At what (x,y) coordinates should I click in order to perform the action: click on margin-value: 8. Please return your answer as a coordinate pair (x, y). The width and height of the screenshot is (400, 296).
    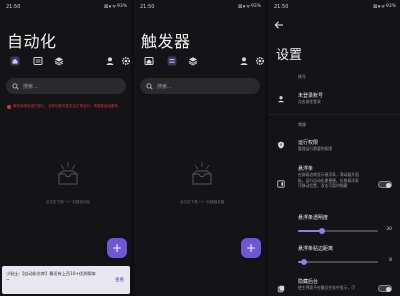
    Looking at the image, I should click on (390, 260).